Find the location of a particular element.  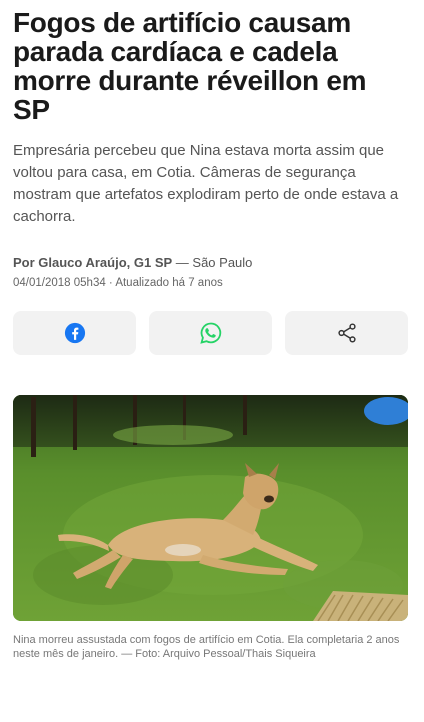

whatsapp-share-button is located at coordinates (210, 333).